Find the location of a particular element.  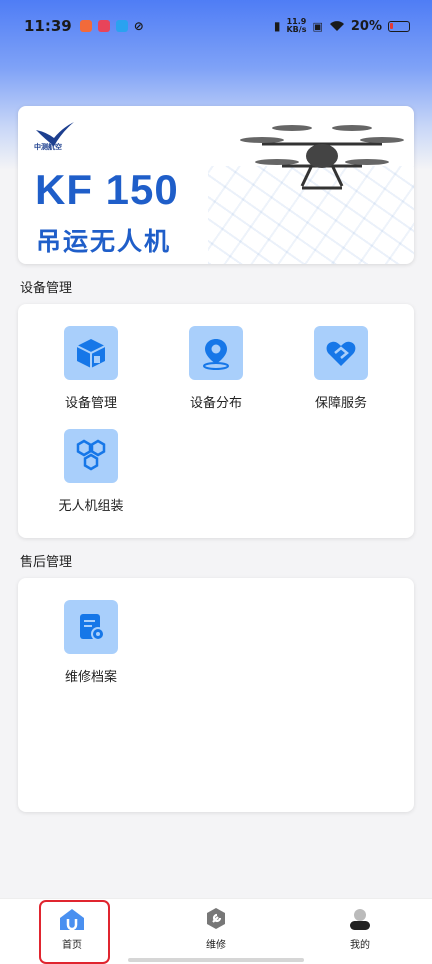

tile-support-service: 保障服务 is located at coordinates (341, 372).